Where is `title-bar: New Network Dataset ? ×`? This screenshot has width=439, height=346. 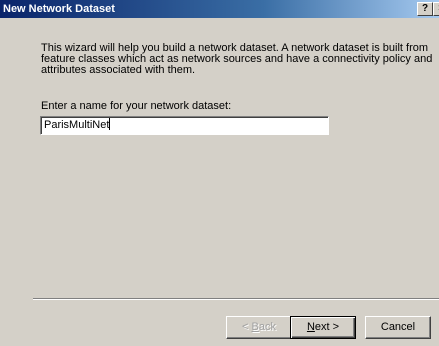
title-bar: New Network Dataset ? × is located at coordinates (219, 9).